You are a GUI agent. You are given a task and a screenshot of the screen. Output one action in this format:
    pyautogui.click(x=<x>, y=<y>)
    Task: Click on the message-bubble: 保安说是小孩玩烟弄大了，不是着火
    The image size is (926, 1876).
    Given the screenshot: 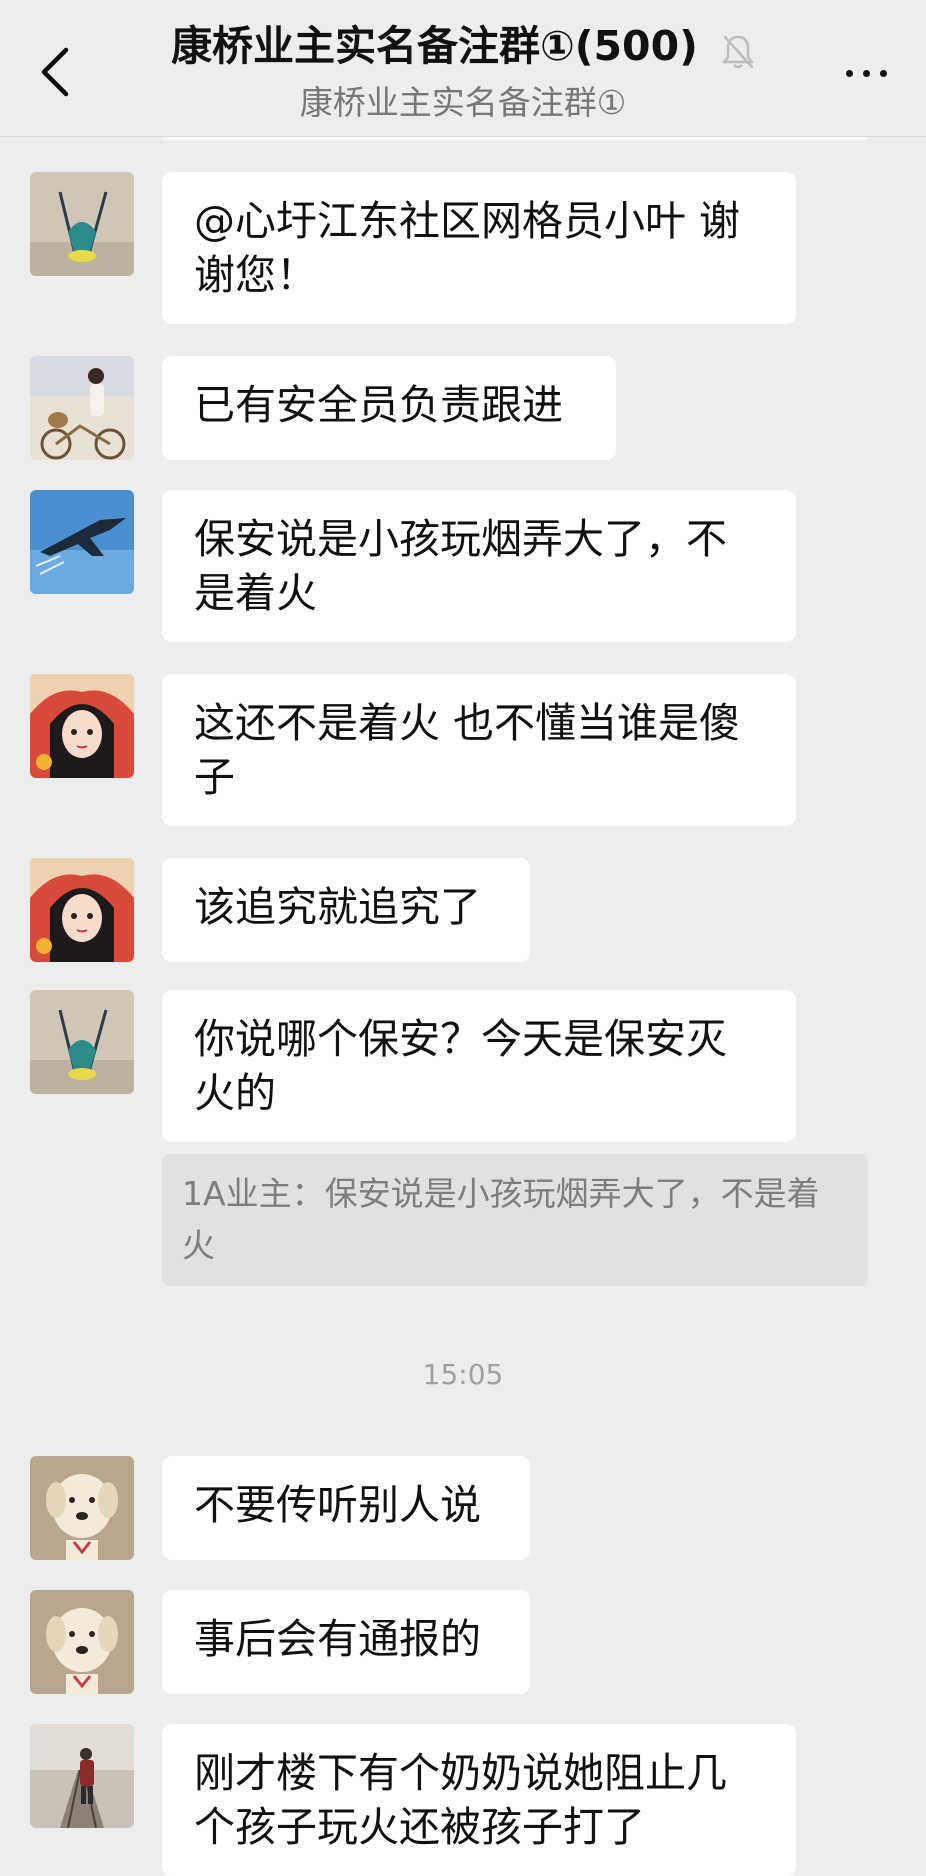 What is the action you would take?
    pyautogui.click(x=479, y=566)
    